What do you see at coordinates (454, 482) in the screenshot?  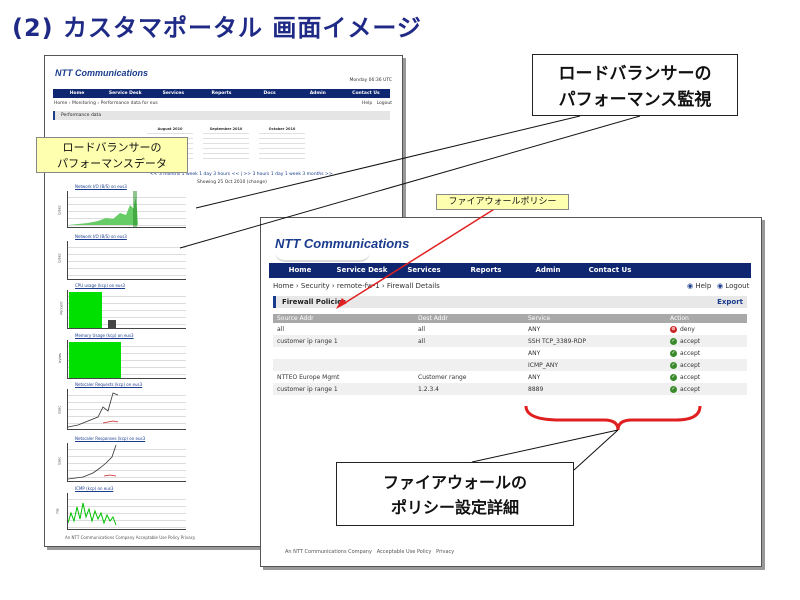 I see `callout-line-1: ファイアウォールの` at bounding box center [454, 482].